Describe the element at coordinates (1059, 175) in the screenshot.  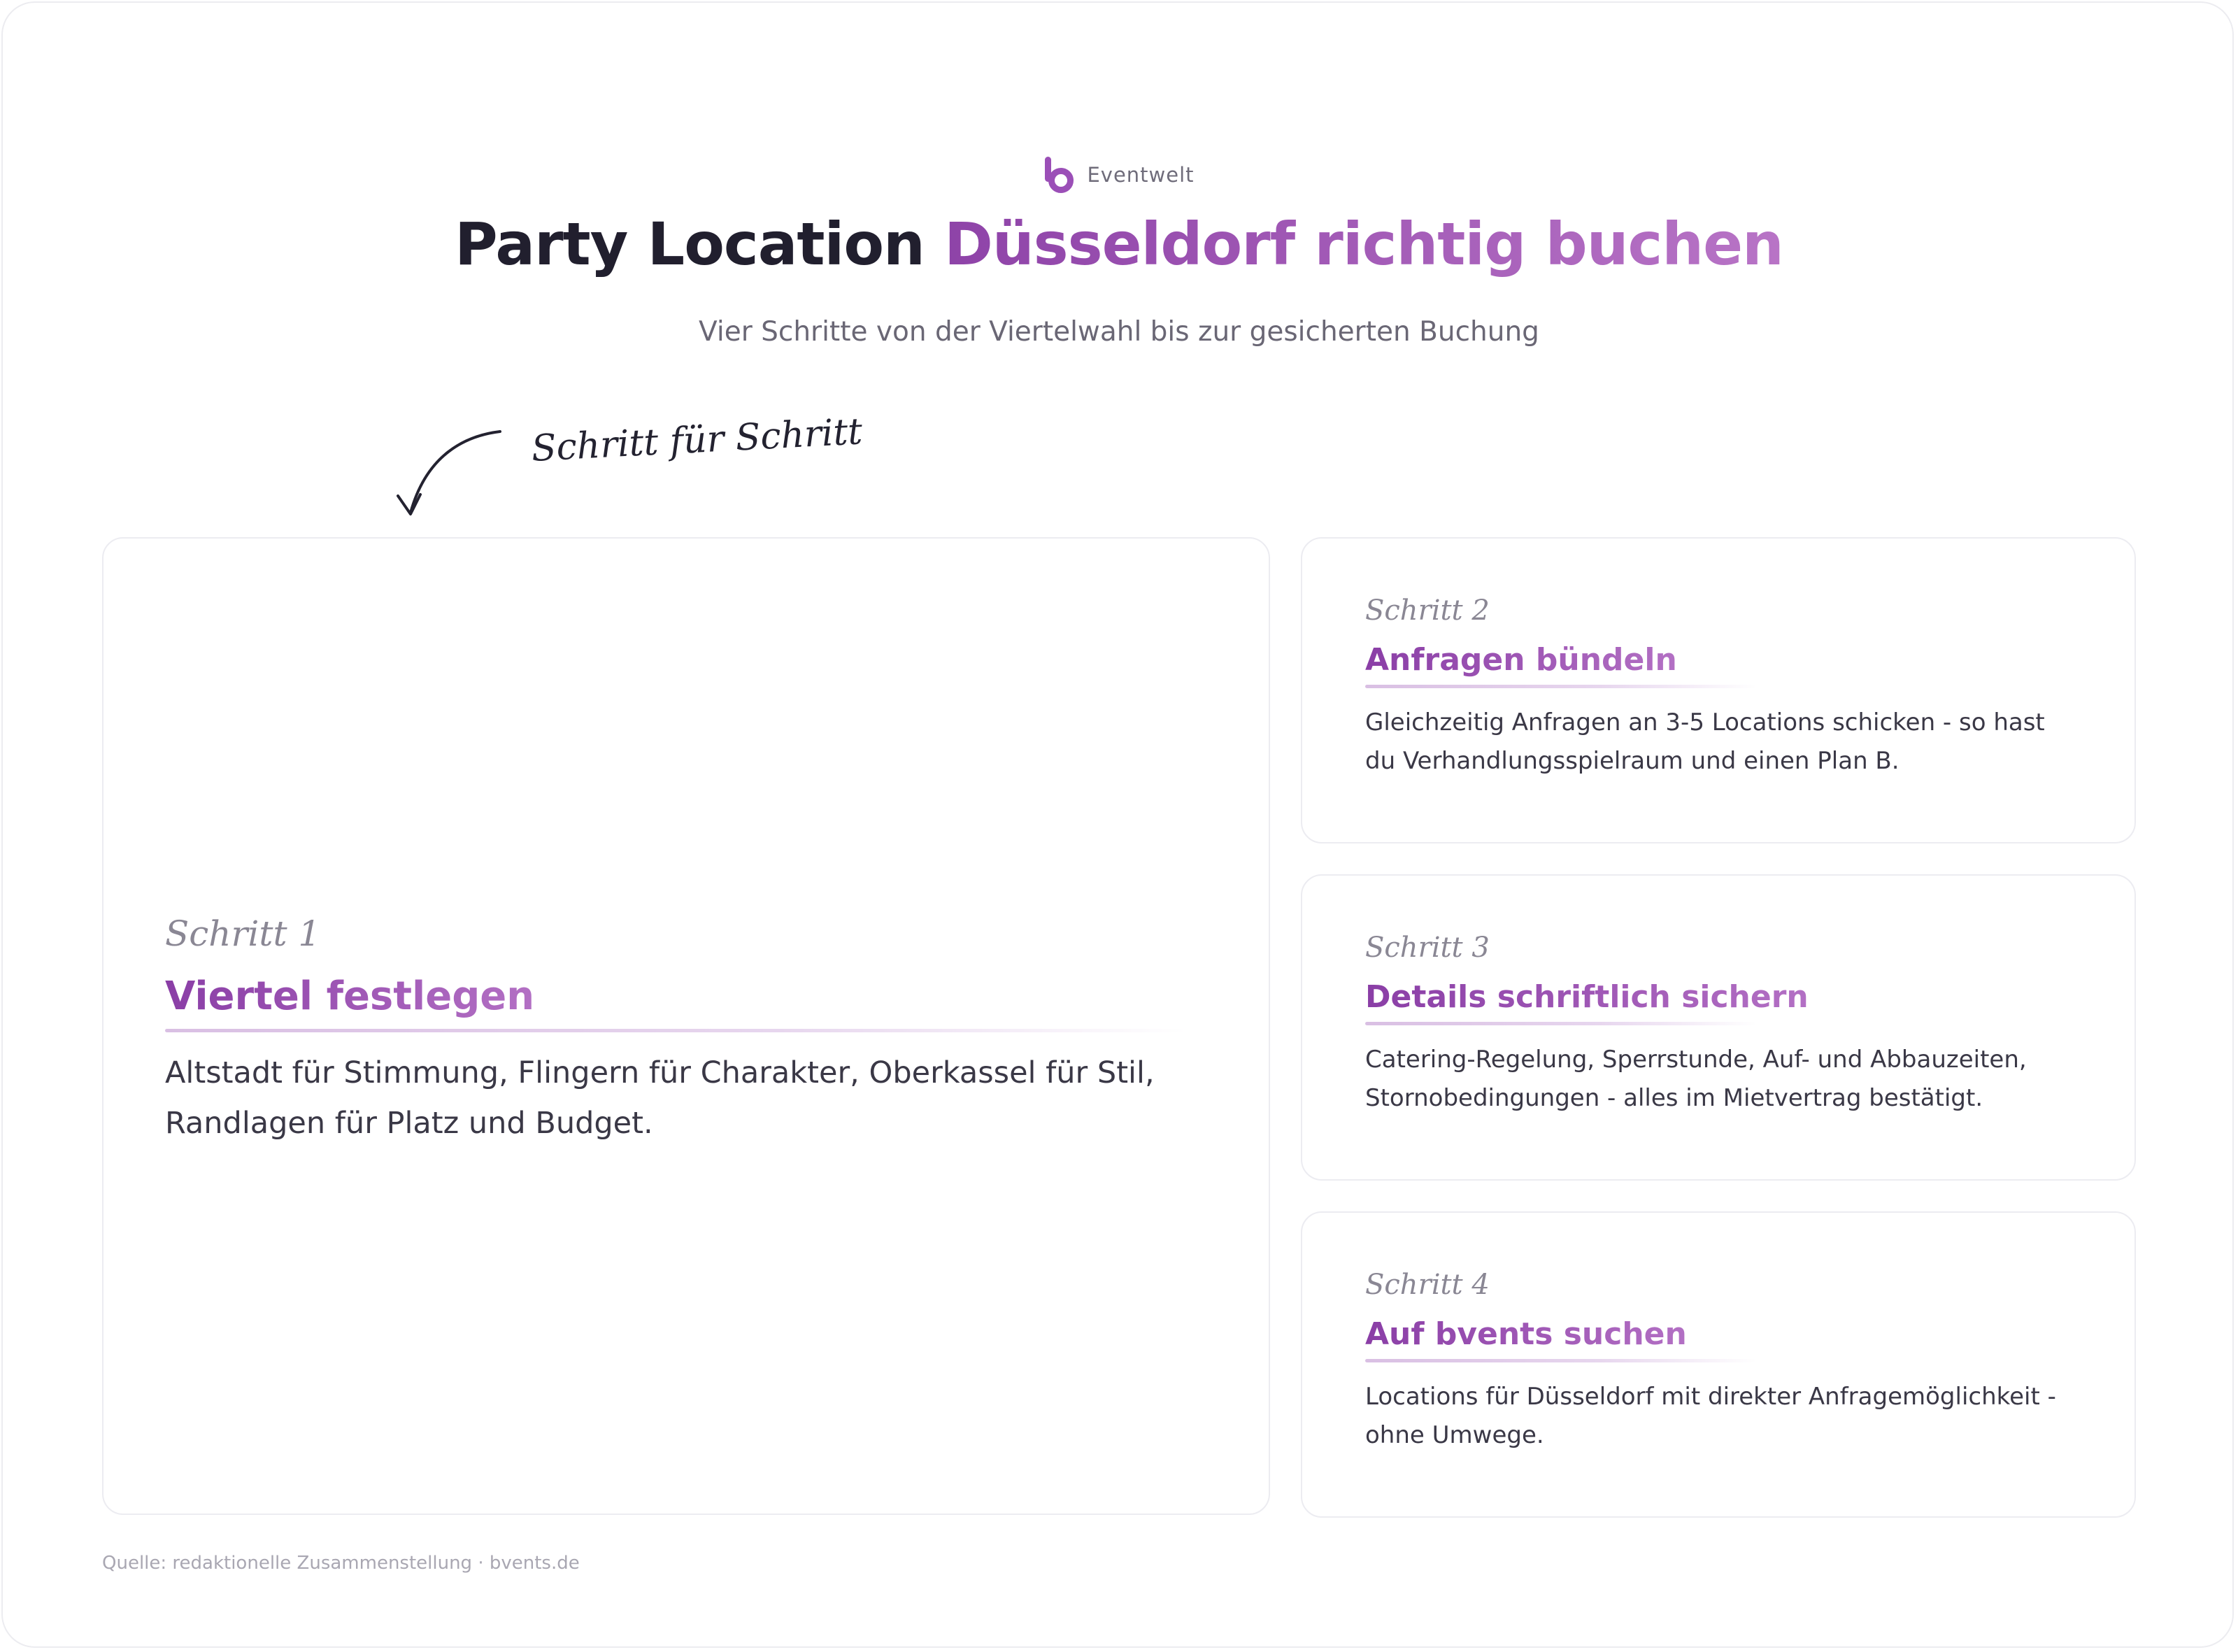
I see `b-logo-icon` at that location.